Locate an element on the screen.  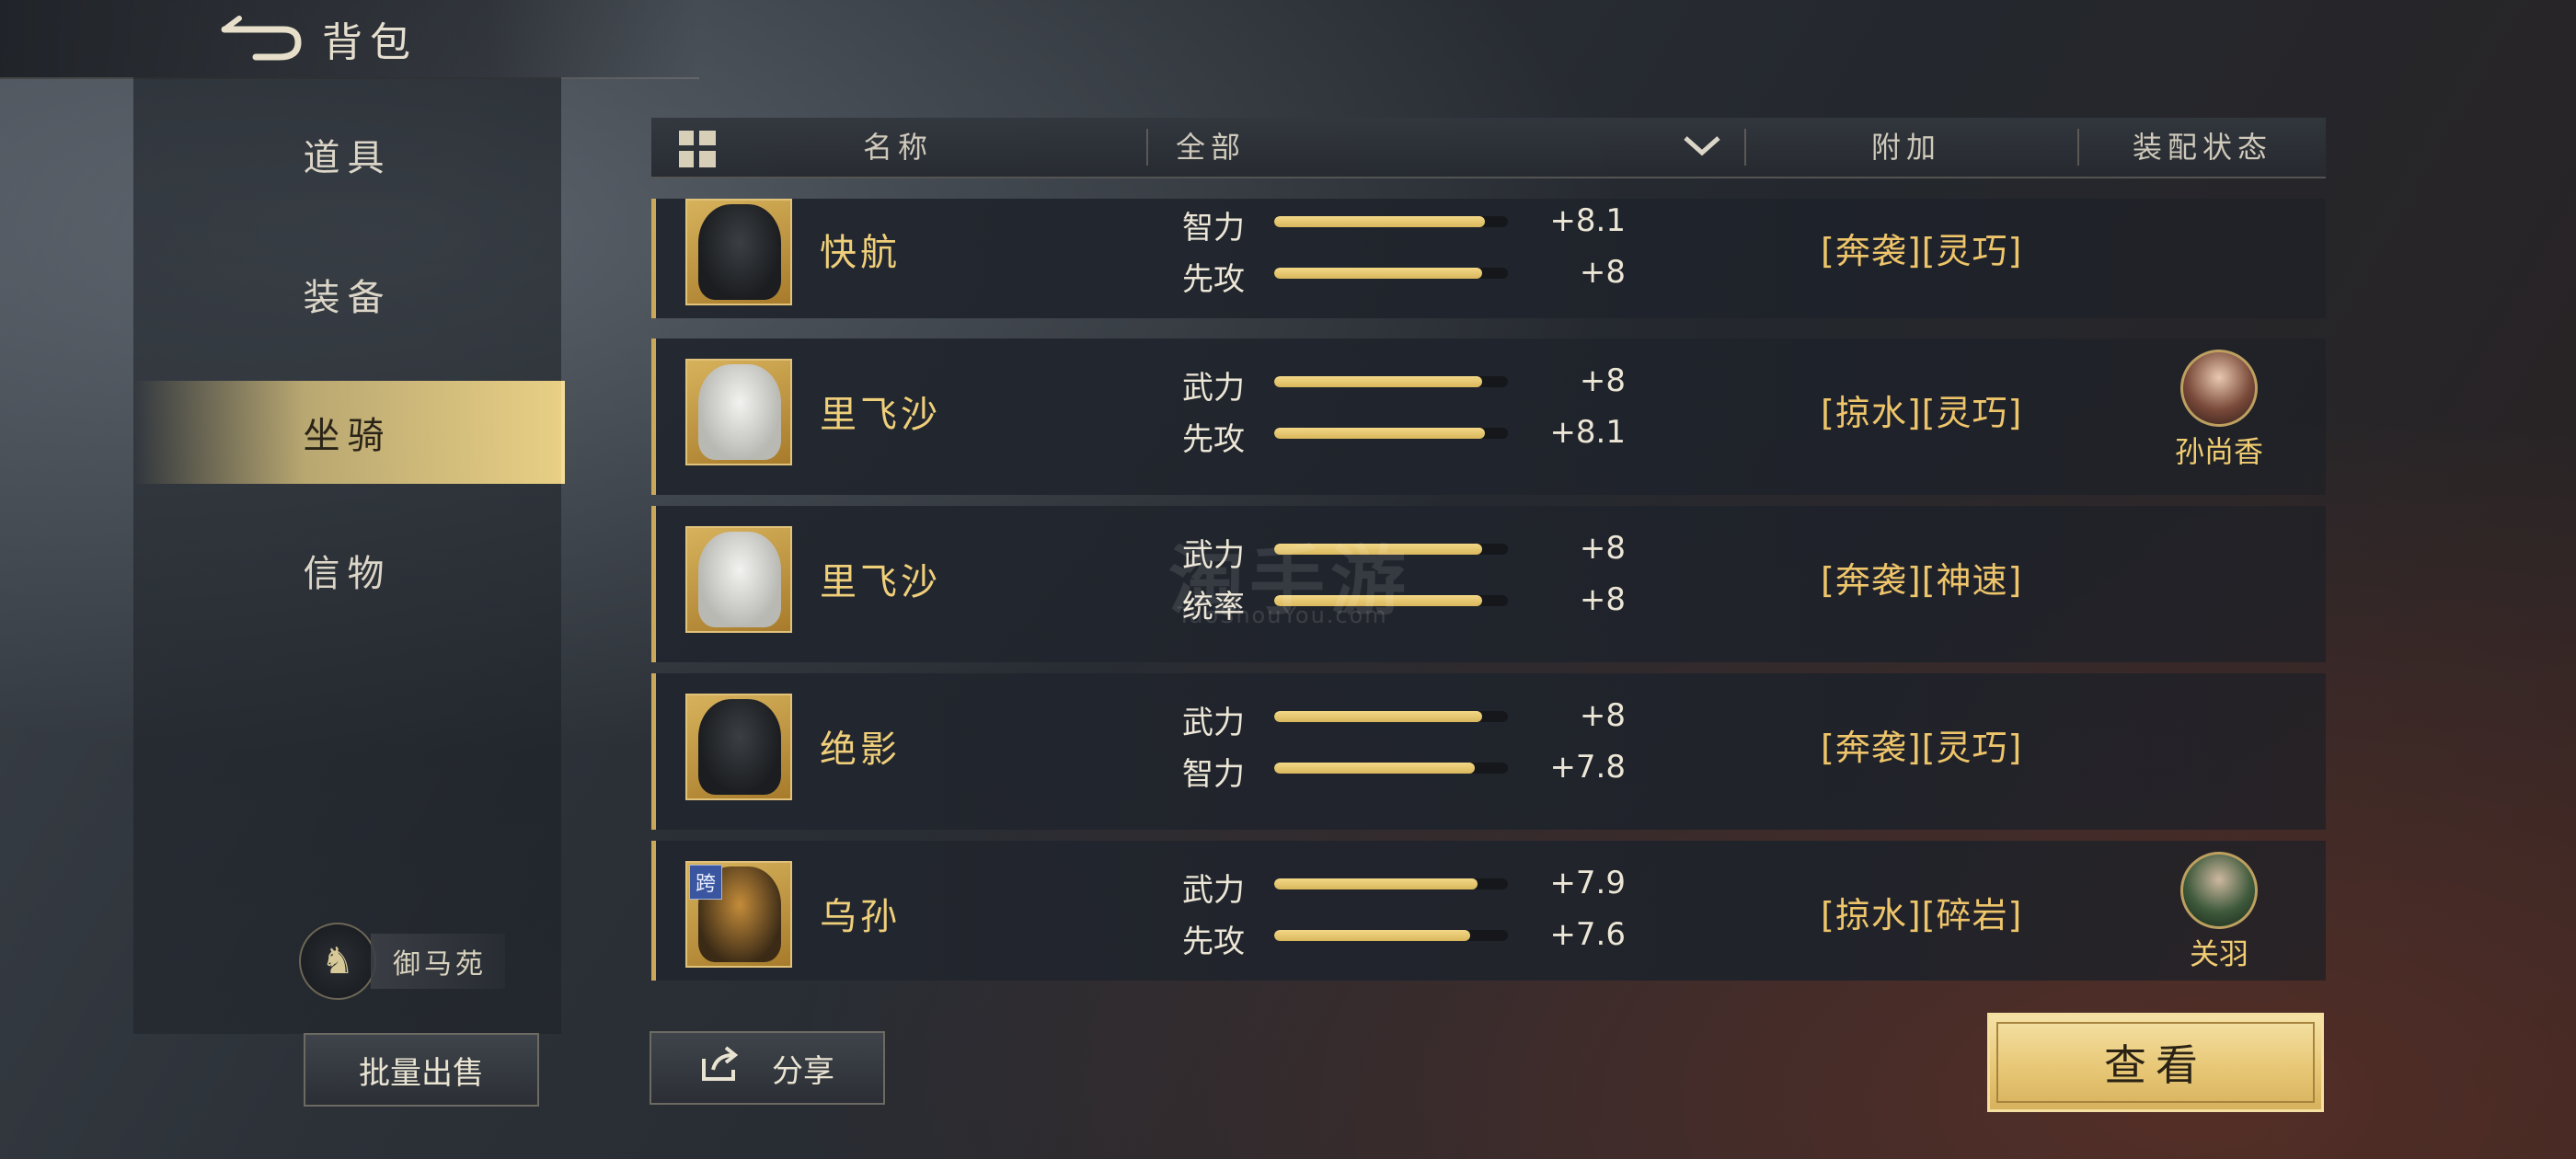
stat-value: +7.6 is located at coordinates (1587, 934).